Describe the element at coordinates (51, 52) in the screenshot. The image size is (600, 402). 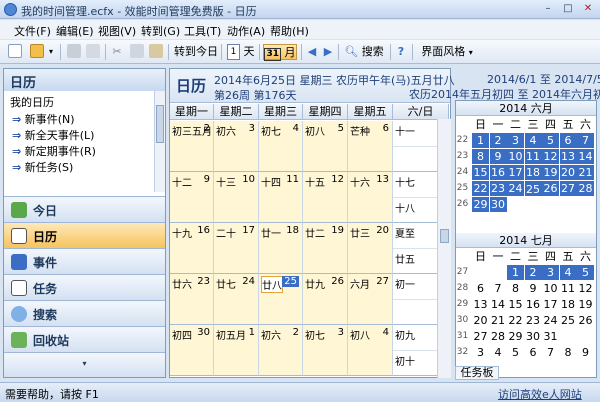
I see `open-dropdown-icon: ▾` at that location.